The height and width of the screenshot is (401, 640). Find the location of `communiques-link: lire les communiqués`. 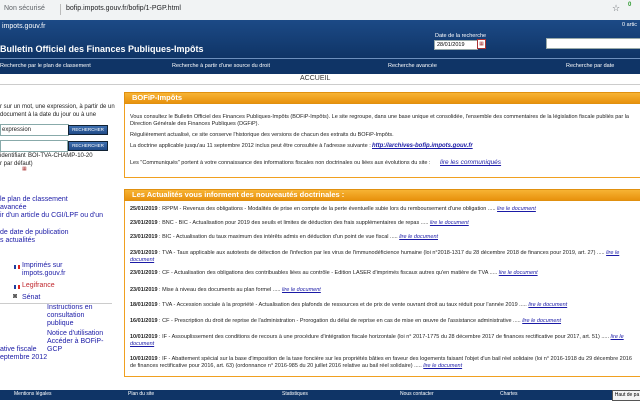

communiques-link: lire les communiqués is located at coordinates (470, 162).